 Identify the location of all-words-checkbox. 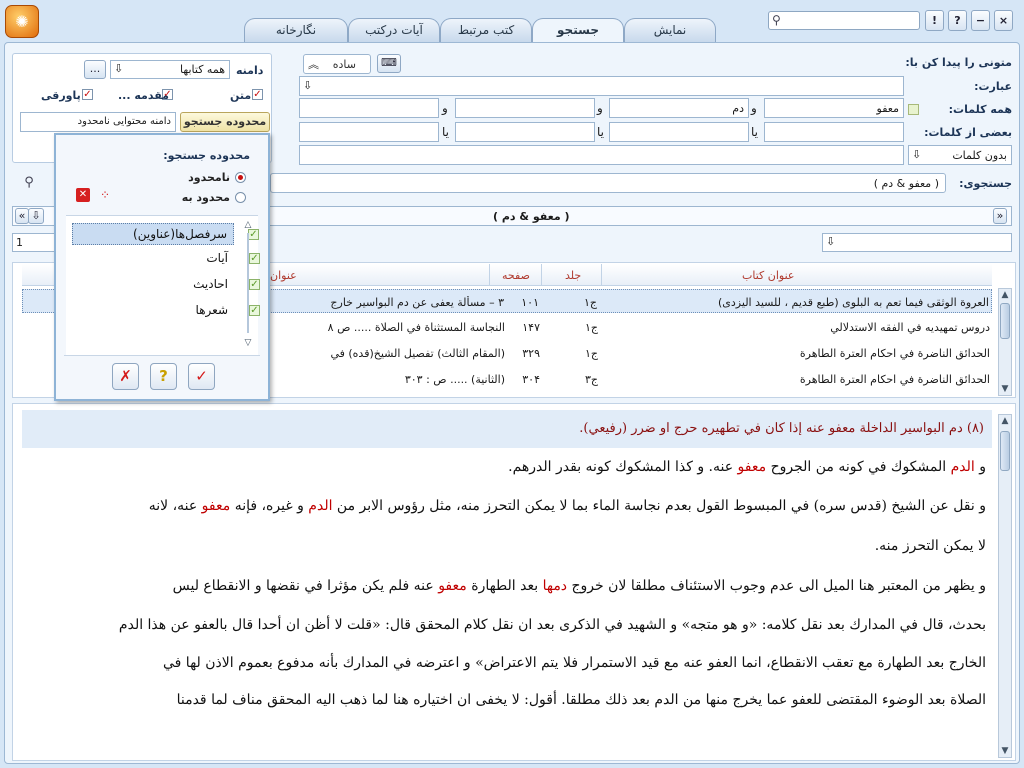
(913, 109).